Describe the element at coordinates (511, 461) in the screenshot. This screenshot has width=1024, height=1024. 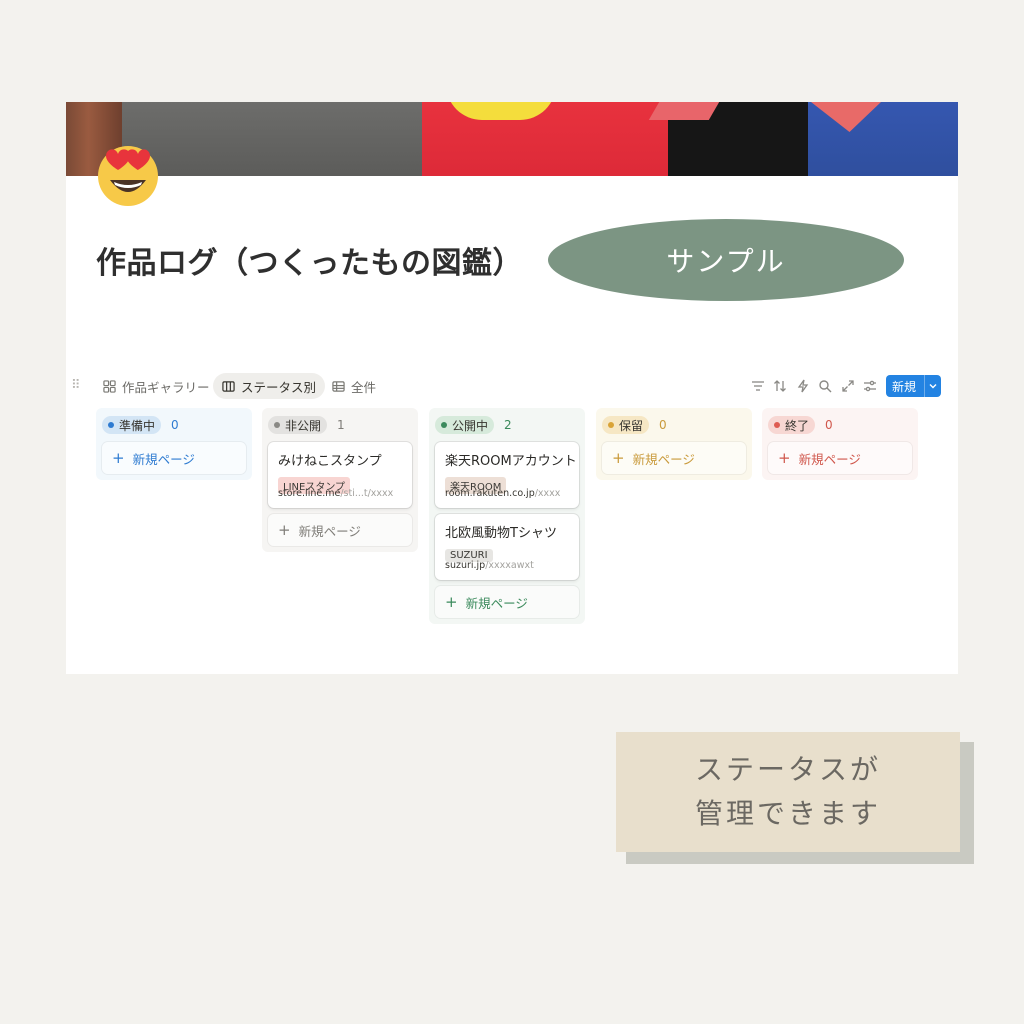
I see `card-title: 楽天ROOMアカウント` at that location.